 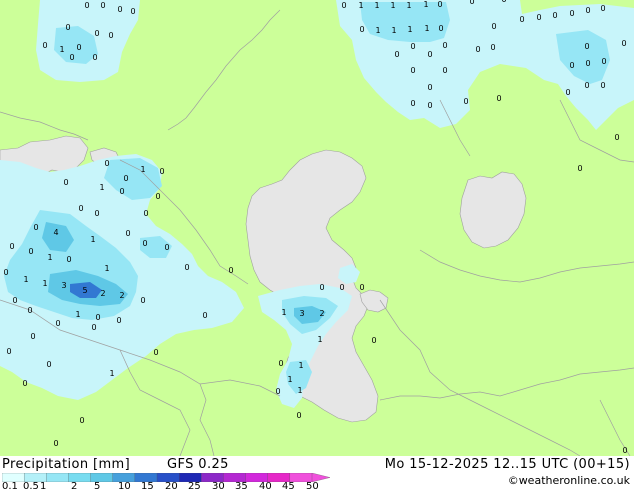 I want to click on colorbar-tick-label: 0.1, so click(x=10, y=486).